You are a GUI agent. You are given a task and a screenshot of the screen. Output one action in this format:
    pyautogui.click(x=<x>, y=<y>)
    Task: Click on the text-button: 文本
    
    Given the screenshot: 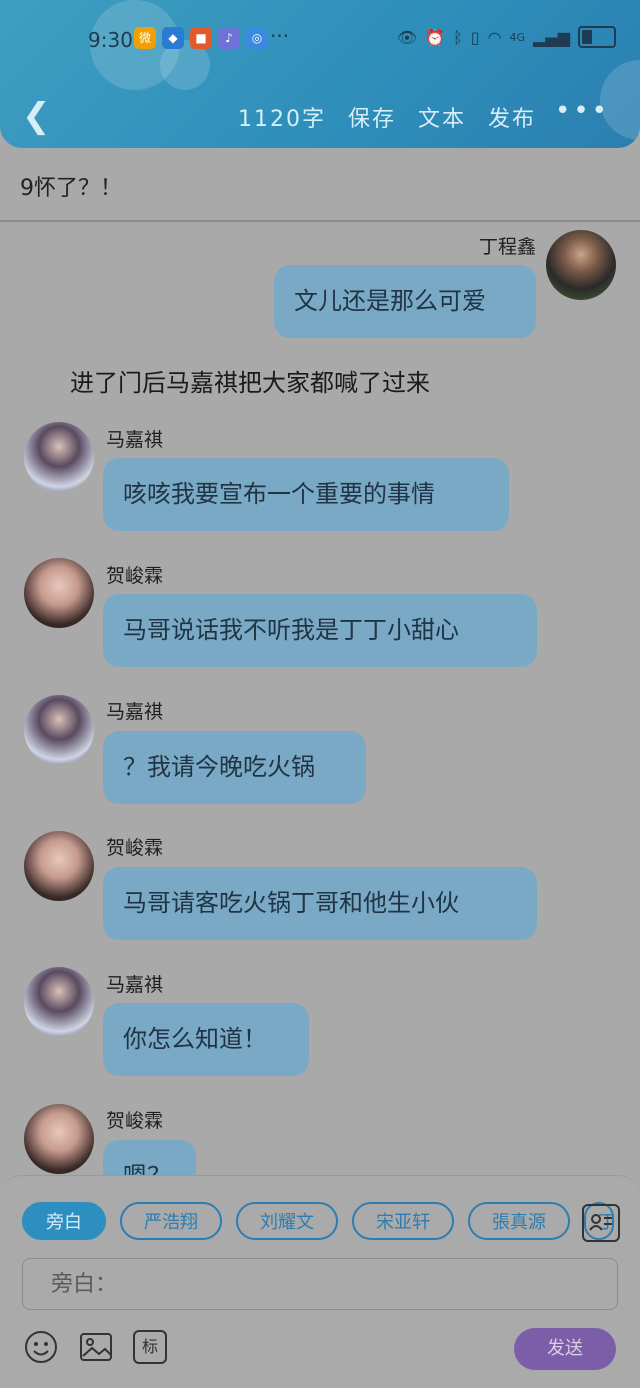 What is the action you would take?
    pyautogui.click(x=442, y=117)
    